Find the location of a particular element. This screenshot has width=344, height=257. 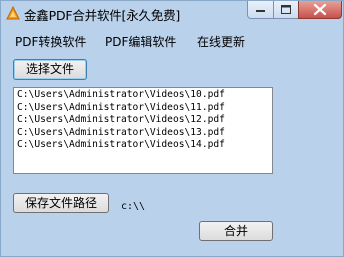

menu-bar: PDF转换软件 PDF编辑软件 在线更新 is located at coordinates (172, 41).